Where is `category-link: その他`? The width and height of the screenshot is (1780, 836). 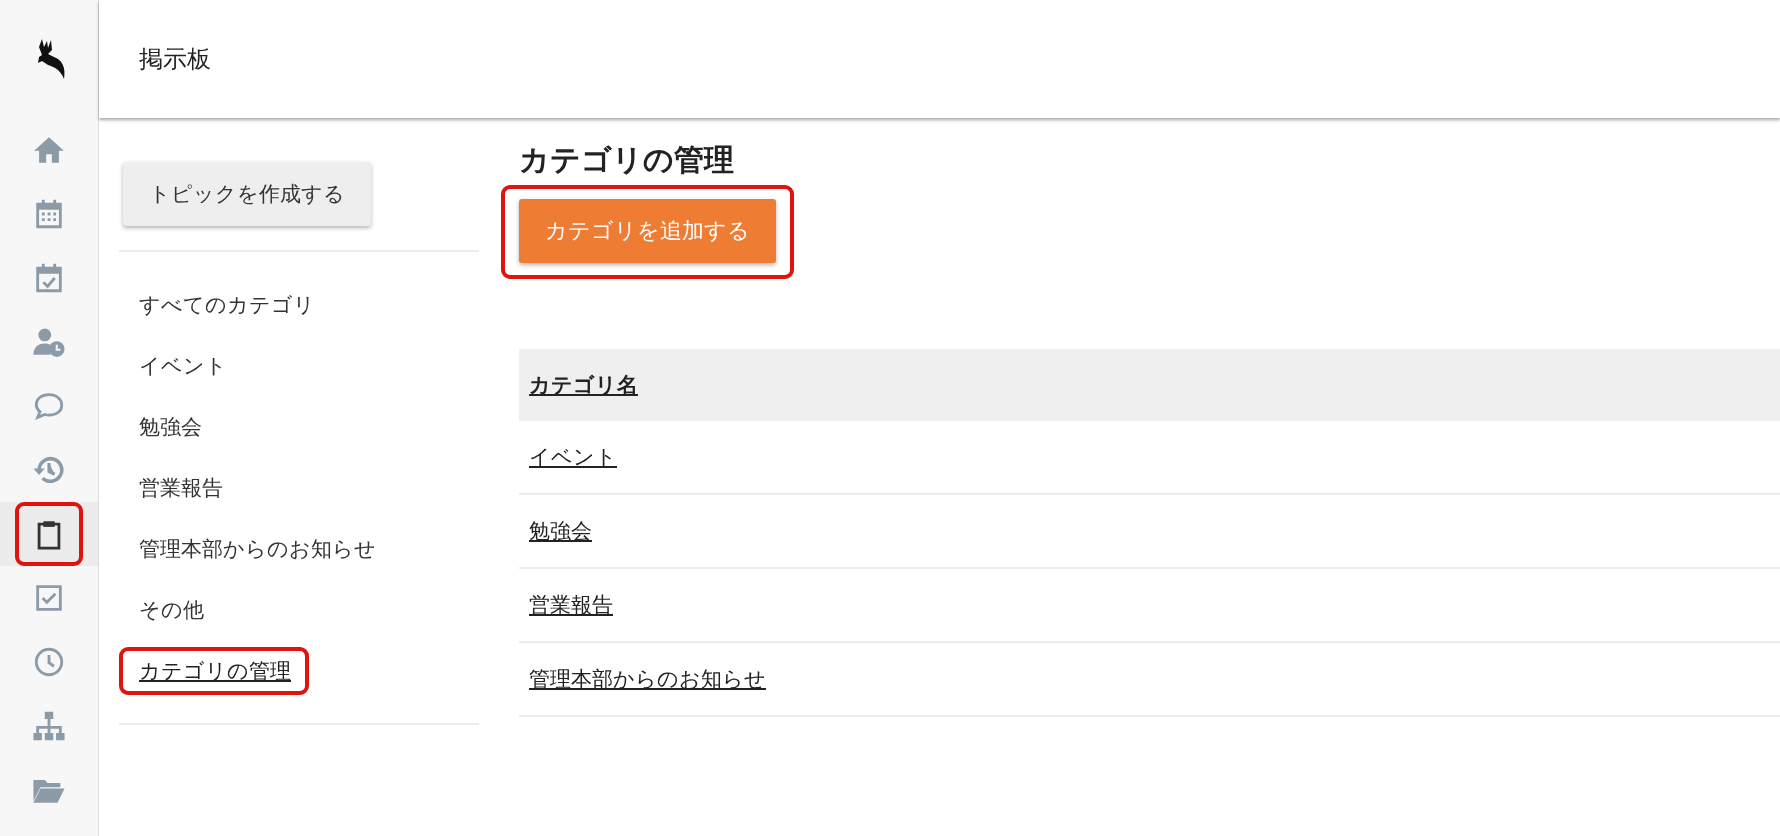
category-link: その他 is located at coordinates (171, 609).